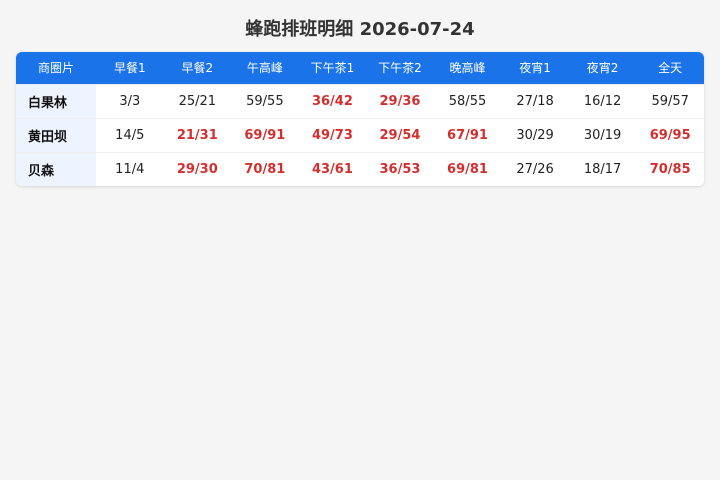 The height and width of the screenshot is (480, 720). What do you see at coordinates (602, 169) in the screenshot?
I see `table-cell: 18/17` at bounding box center [602, 169].